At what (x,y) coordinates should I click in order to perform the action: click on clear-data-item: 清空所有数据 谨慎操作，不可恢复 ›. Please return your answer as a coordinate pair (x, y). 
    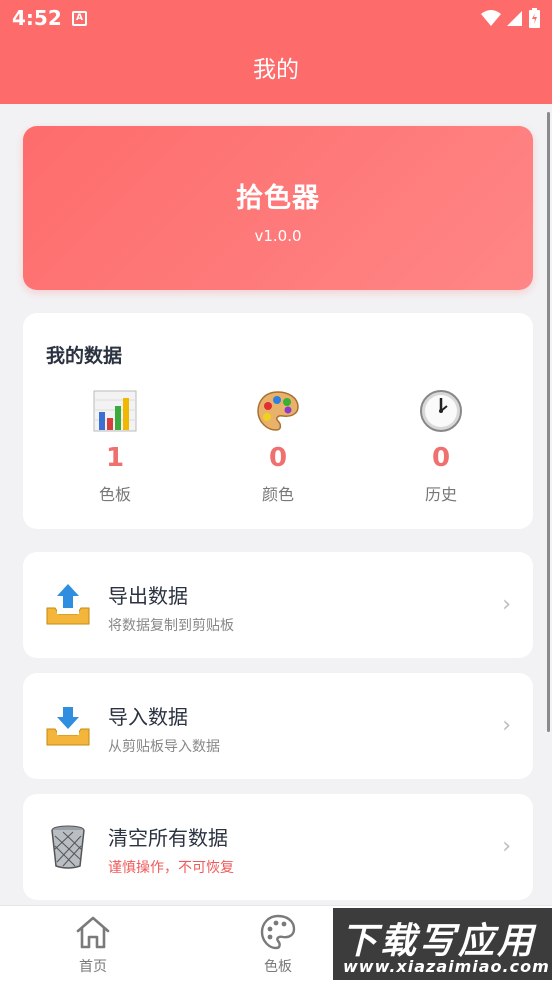
    Looking at the image, I should click on (278, 847).